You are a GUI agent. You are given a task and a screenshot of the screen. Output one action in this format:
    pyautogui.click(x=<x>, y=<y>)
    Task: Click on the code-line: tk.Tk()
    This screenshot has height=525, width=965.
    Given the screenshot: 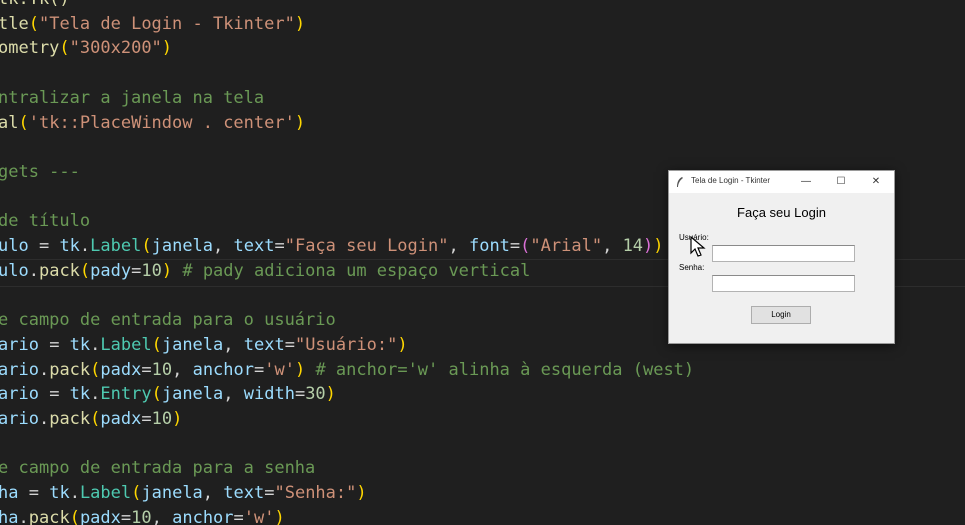 What is the action you would take?
    pyautogui.click(x=35, y=6)
    